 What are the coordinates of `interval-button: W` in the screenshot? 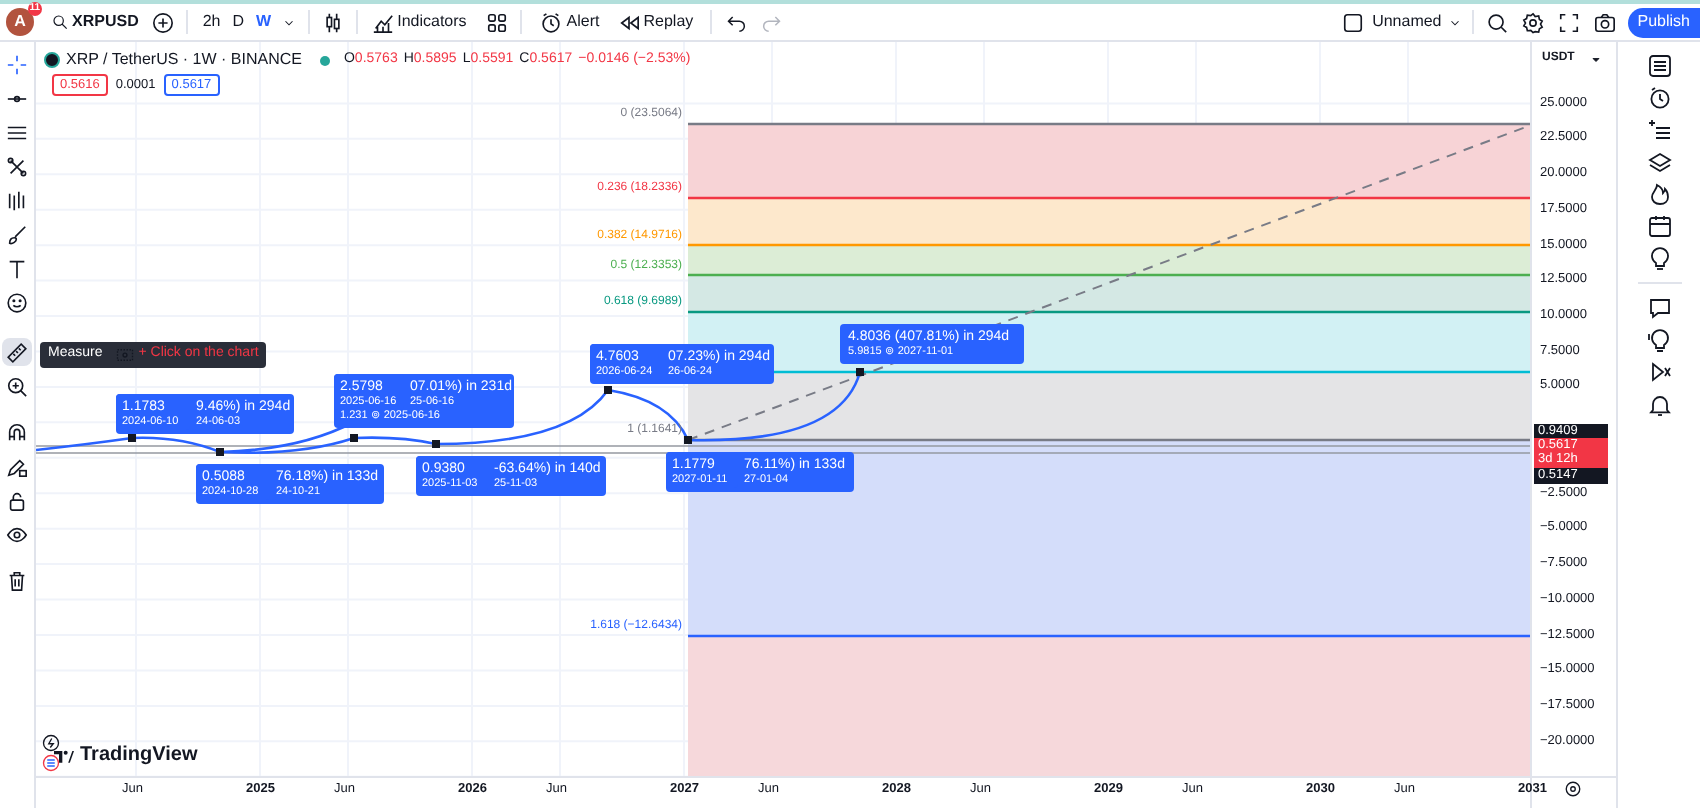 It's located at (264, 22).